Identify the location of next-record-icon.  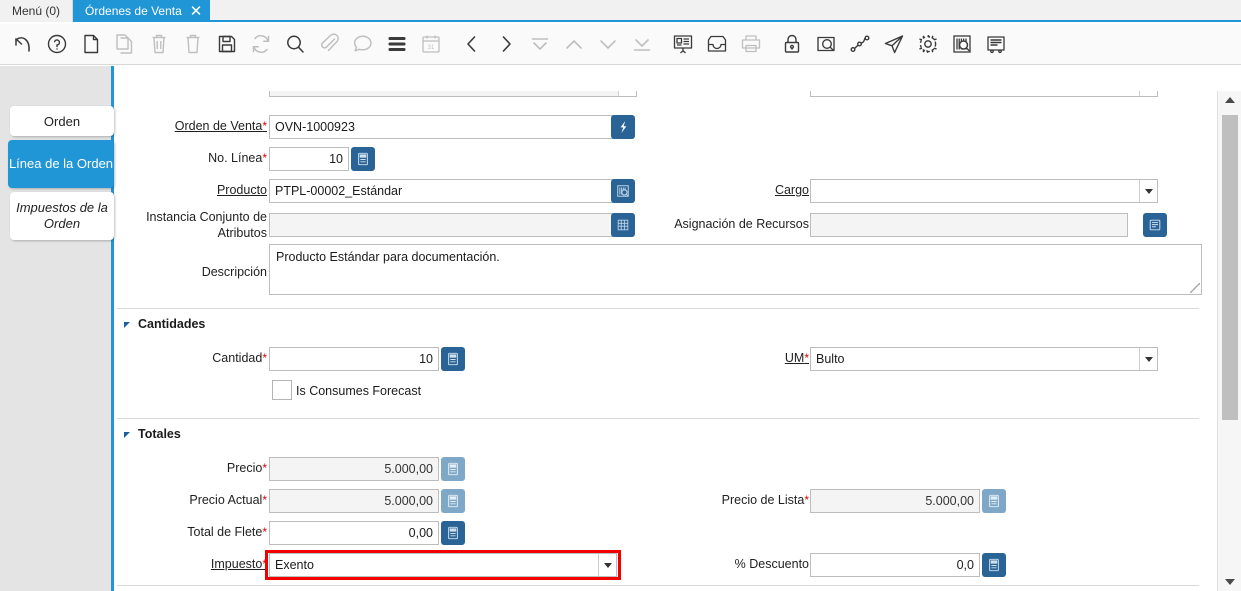
(506, 44).